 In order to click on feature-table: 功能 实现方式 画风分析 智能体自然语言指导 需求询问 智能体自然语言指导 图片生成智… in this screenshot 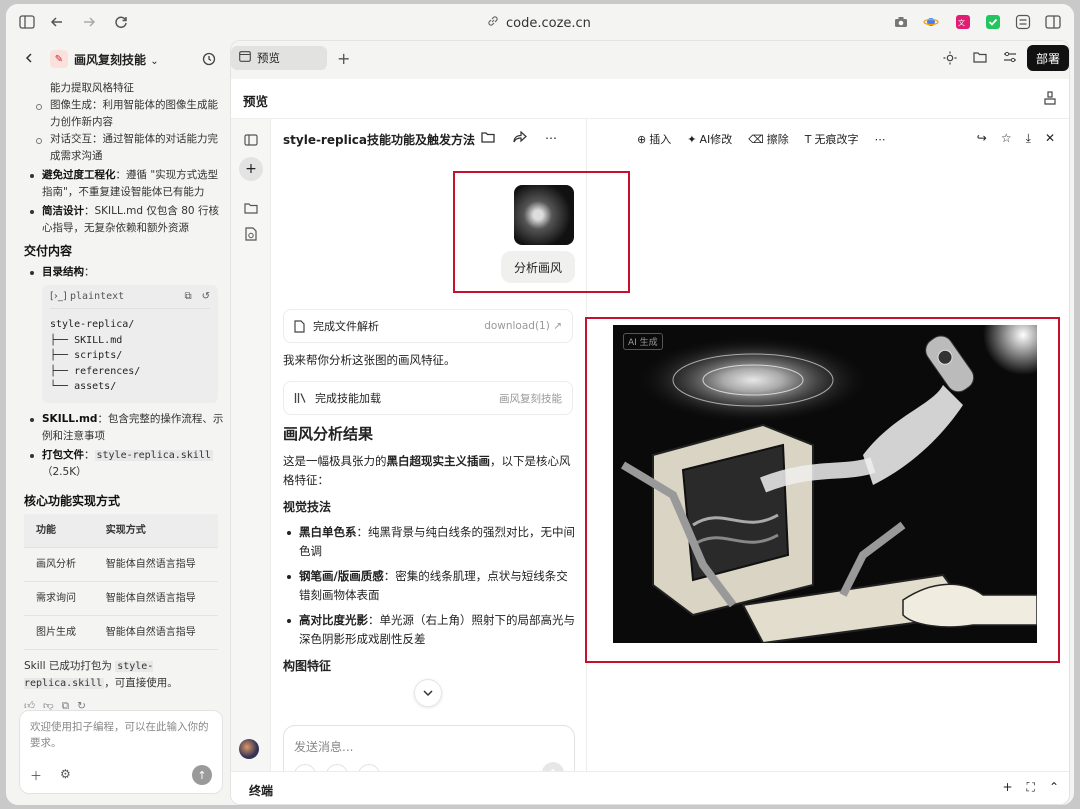, I will do `click(121, 581)`.